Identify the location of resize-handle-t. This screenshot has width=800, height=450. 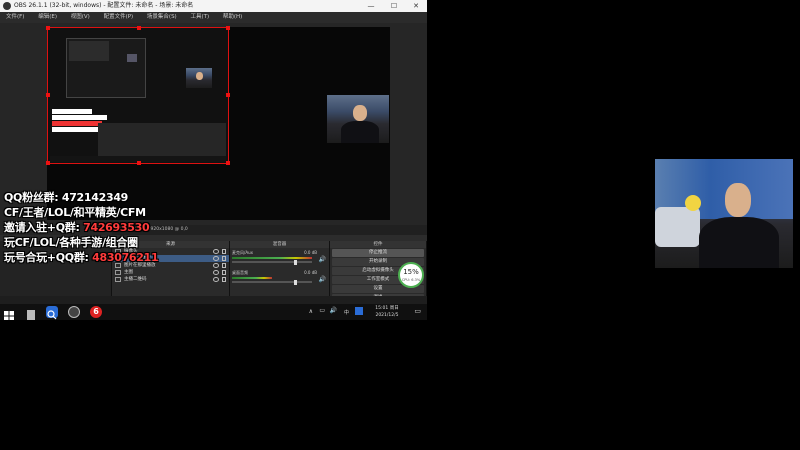
(139, 28).